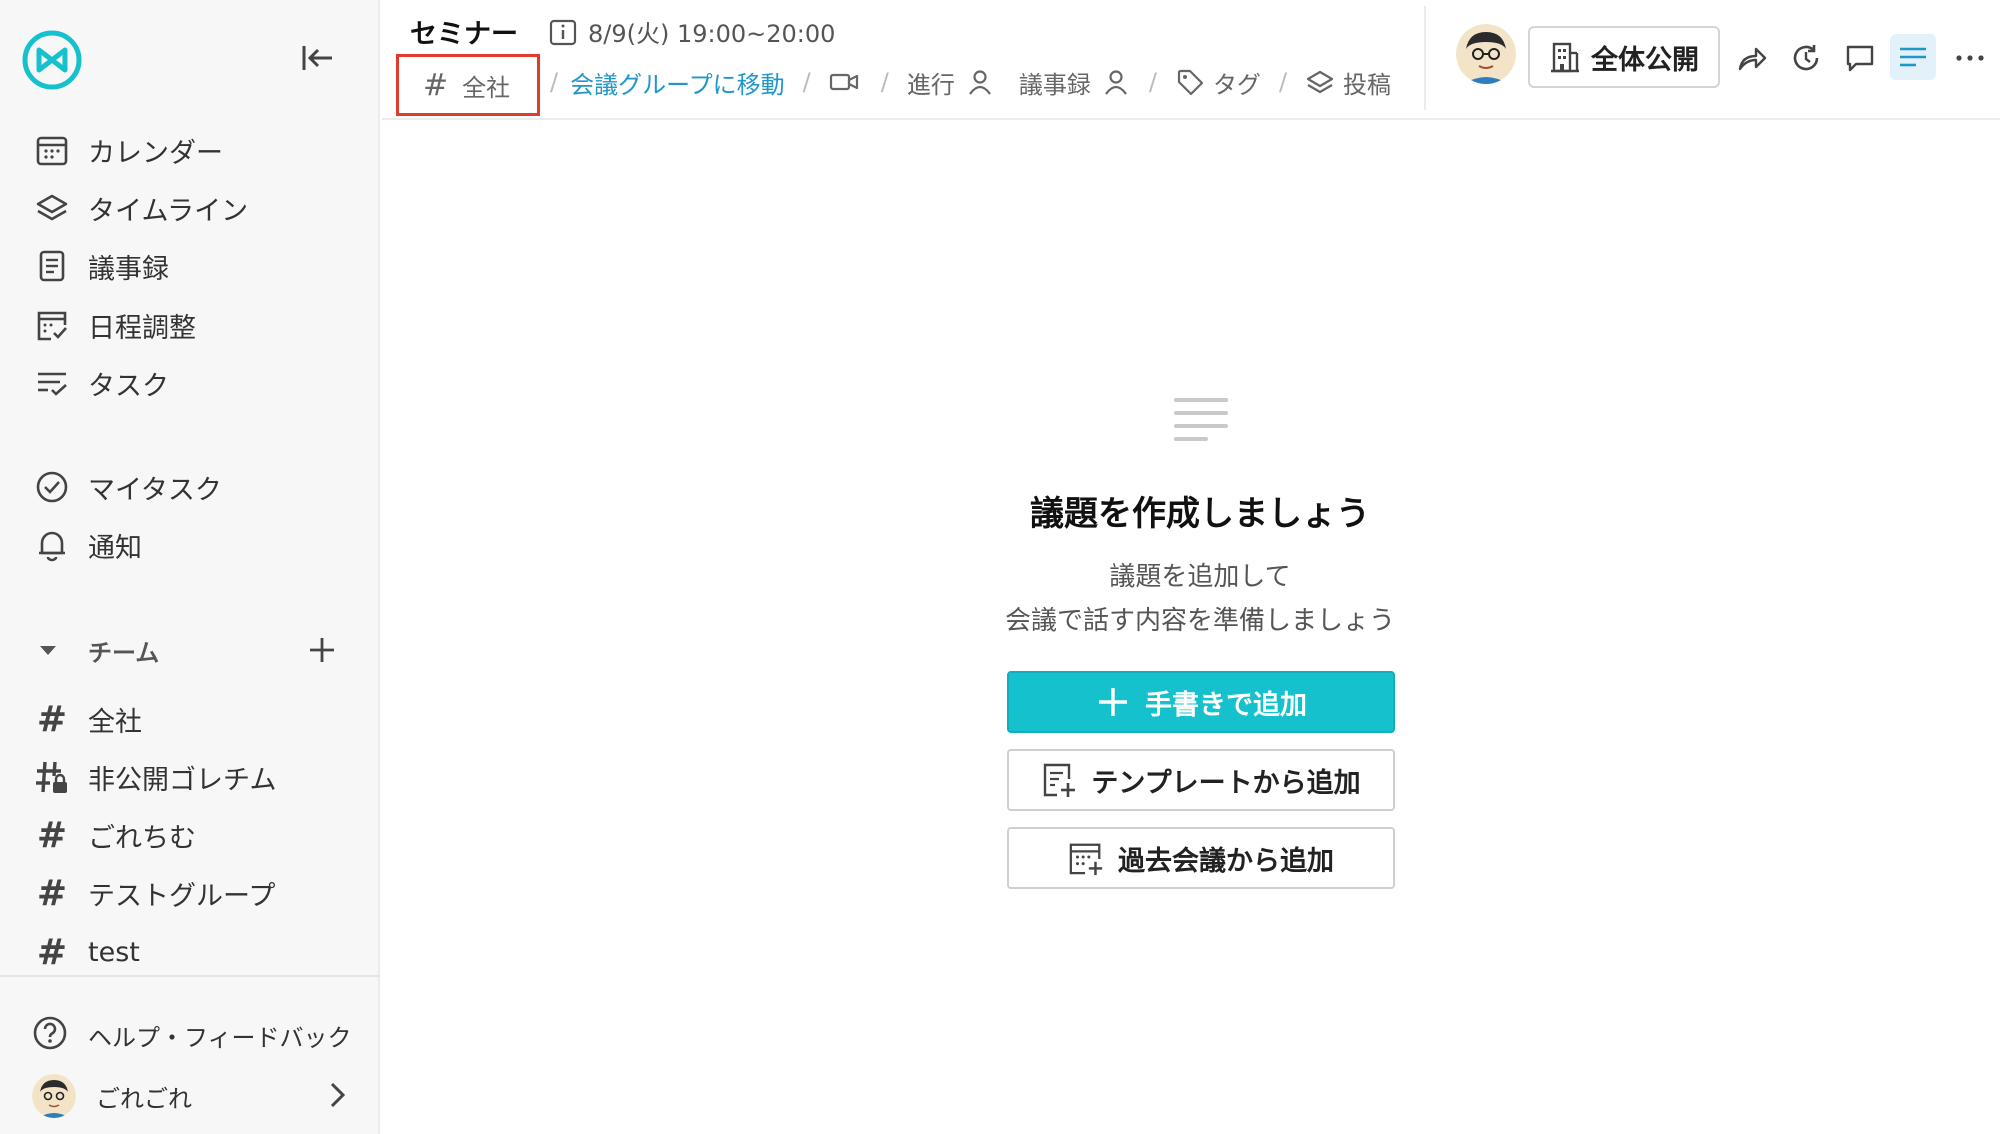 The height and width of the screenshot is (1134, 2000). Describe the element at coordinates (220, 1037) in the screenshot. I see `help-label: ヘルプ・フィードバック` at that location.